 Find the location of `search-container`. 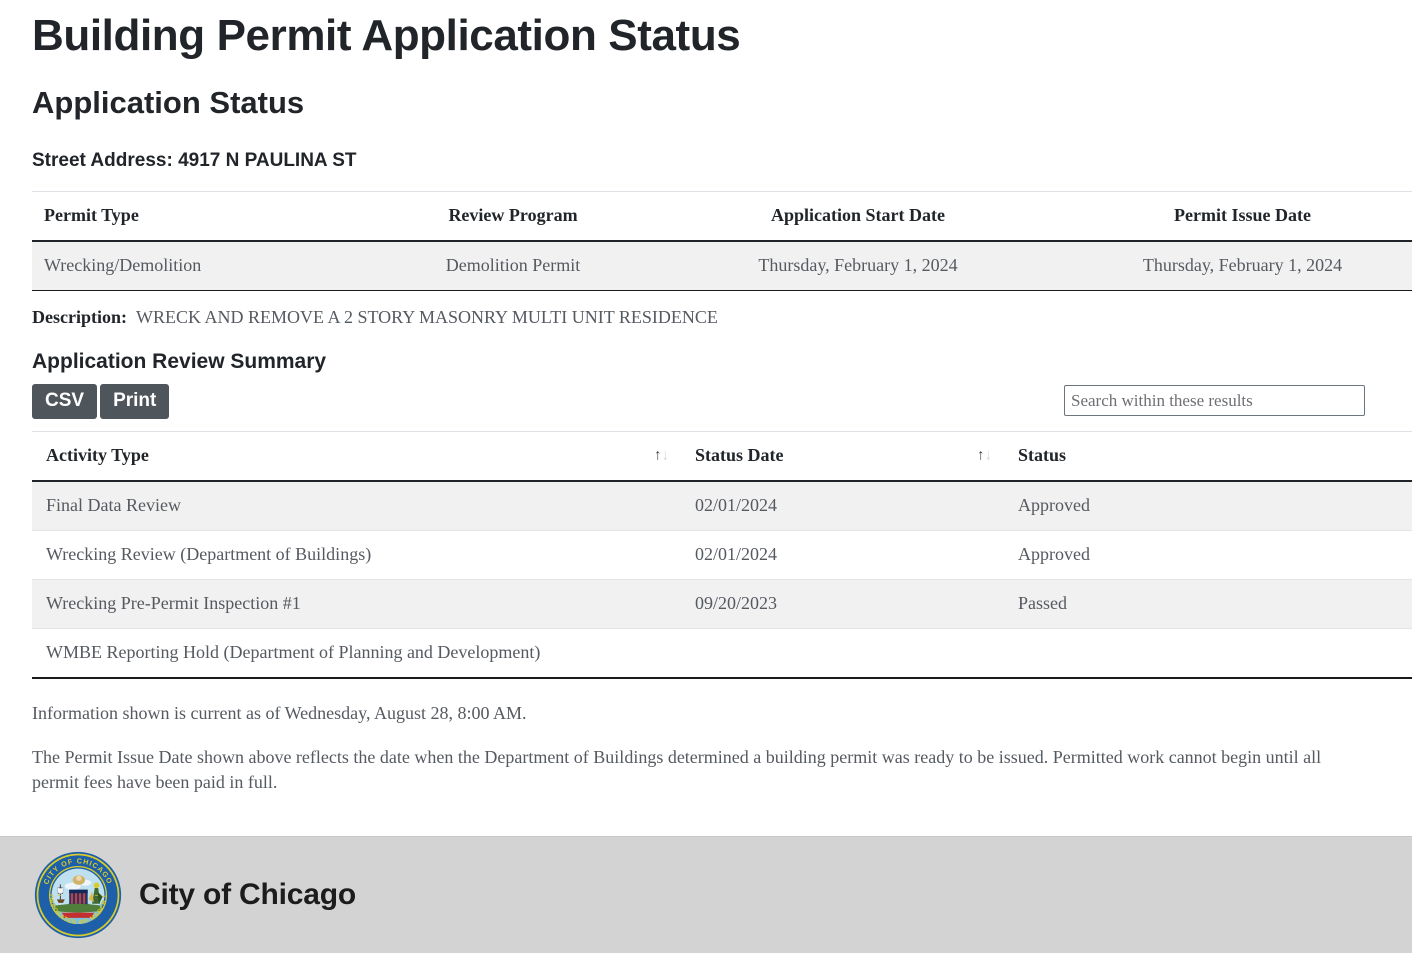

search-container is located at coordinates (1214, 401).